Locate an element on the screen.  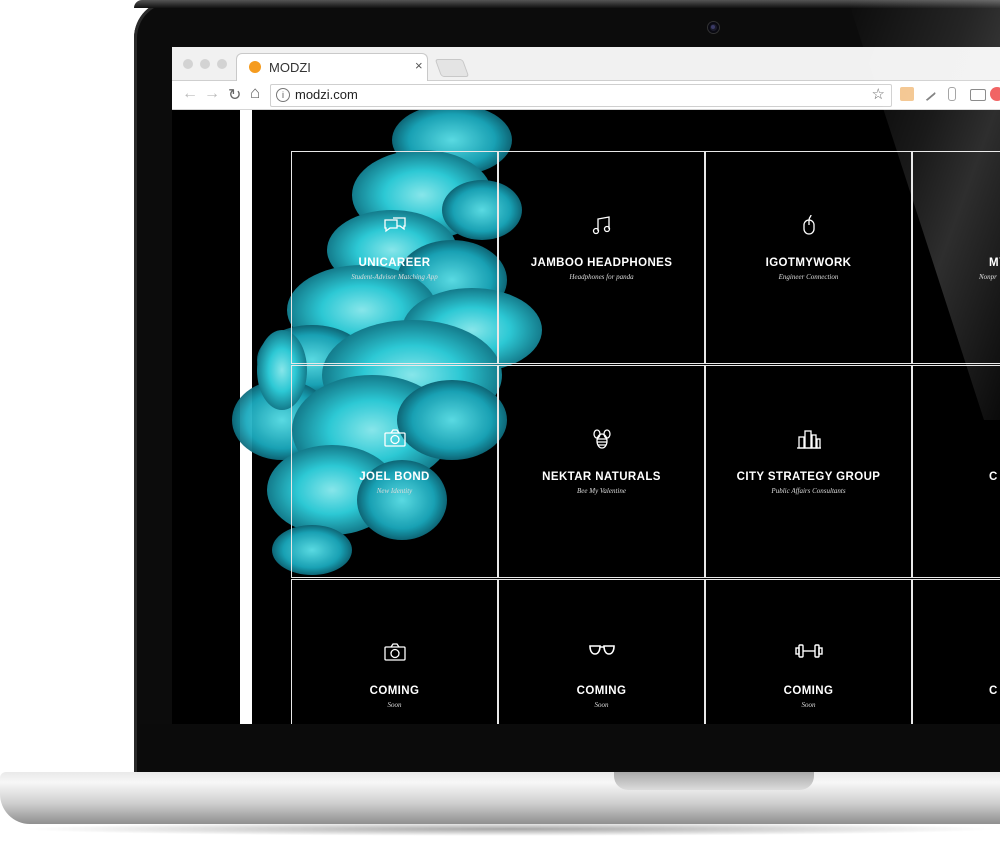
tab-bar: MODZI × is located at coordinates (586, 64).